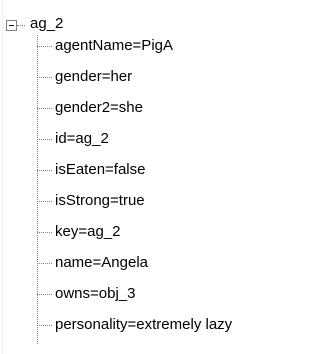  Describe the element at coordinates (95, 293) in the screenshot. I see `tree-node-label: owns=obj_3` at that location.